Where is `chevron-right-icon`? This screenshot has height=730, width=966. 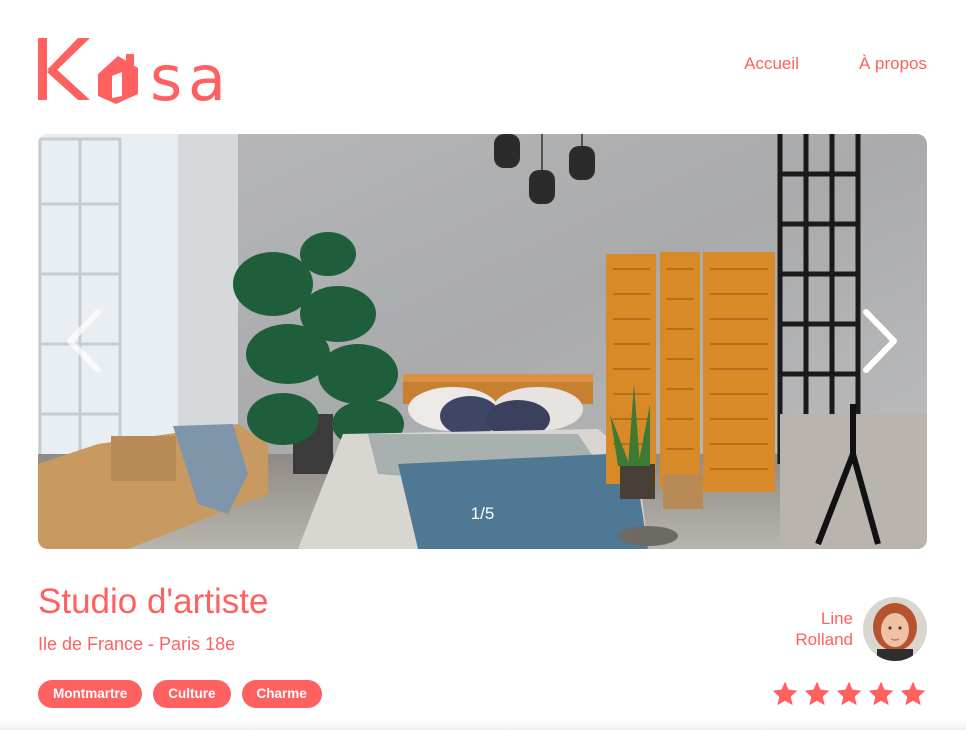 chevron-right-icon is located at coordinates (880, 341).